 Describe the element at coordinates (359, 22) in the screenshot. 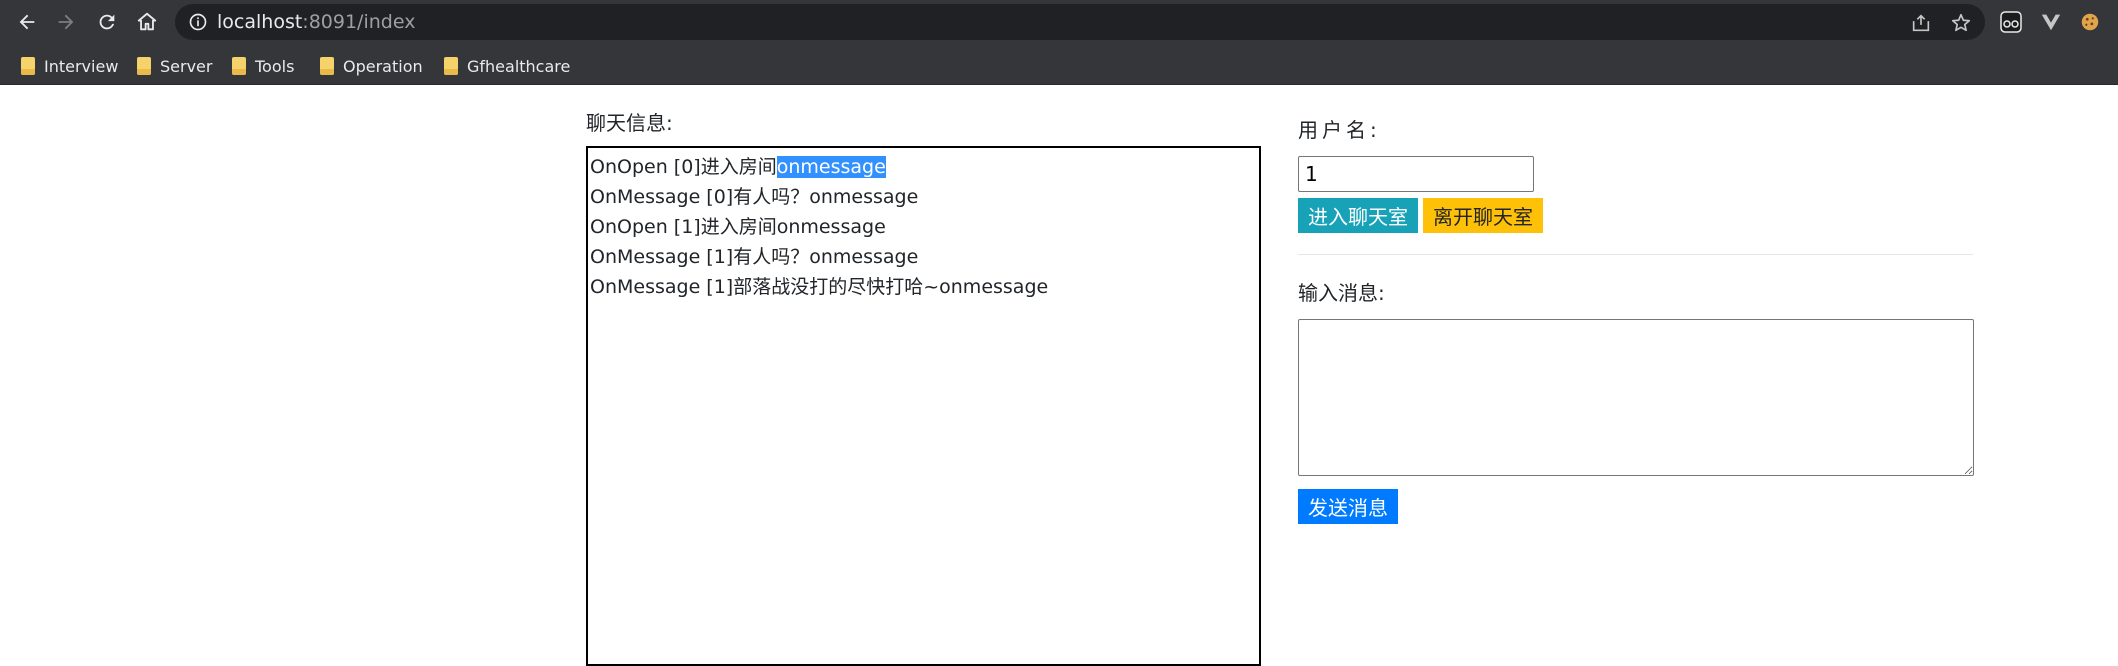

I see `url-path: :8091/index` at that location.